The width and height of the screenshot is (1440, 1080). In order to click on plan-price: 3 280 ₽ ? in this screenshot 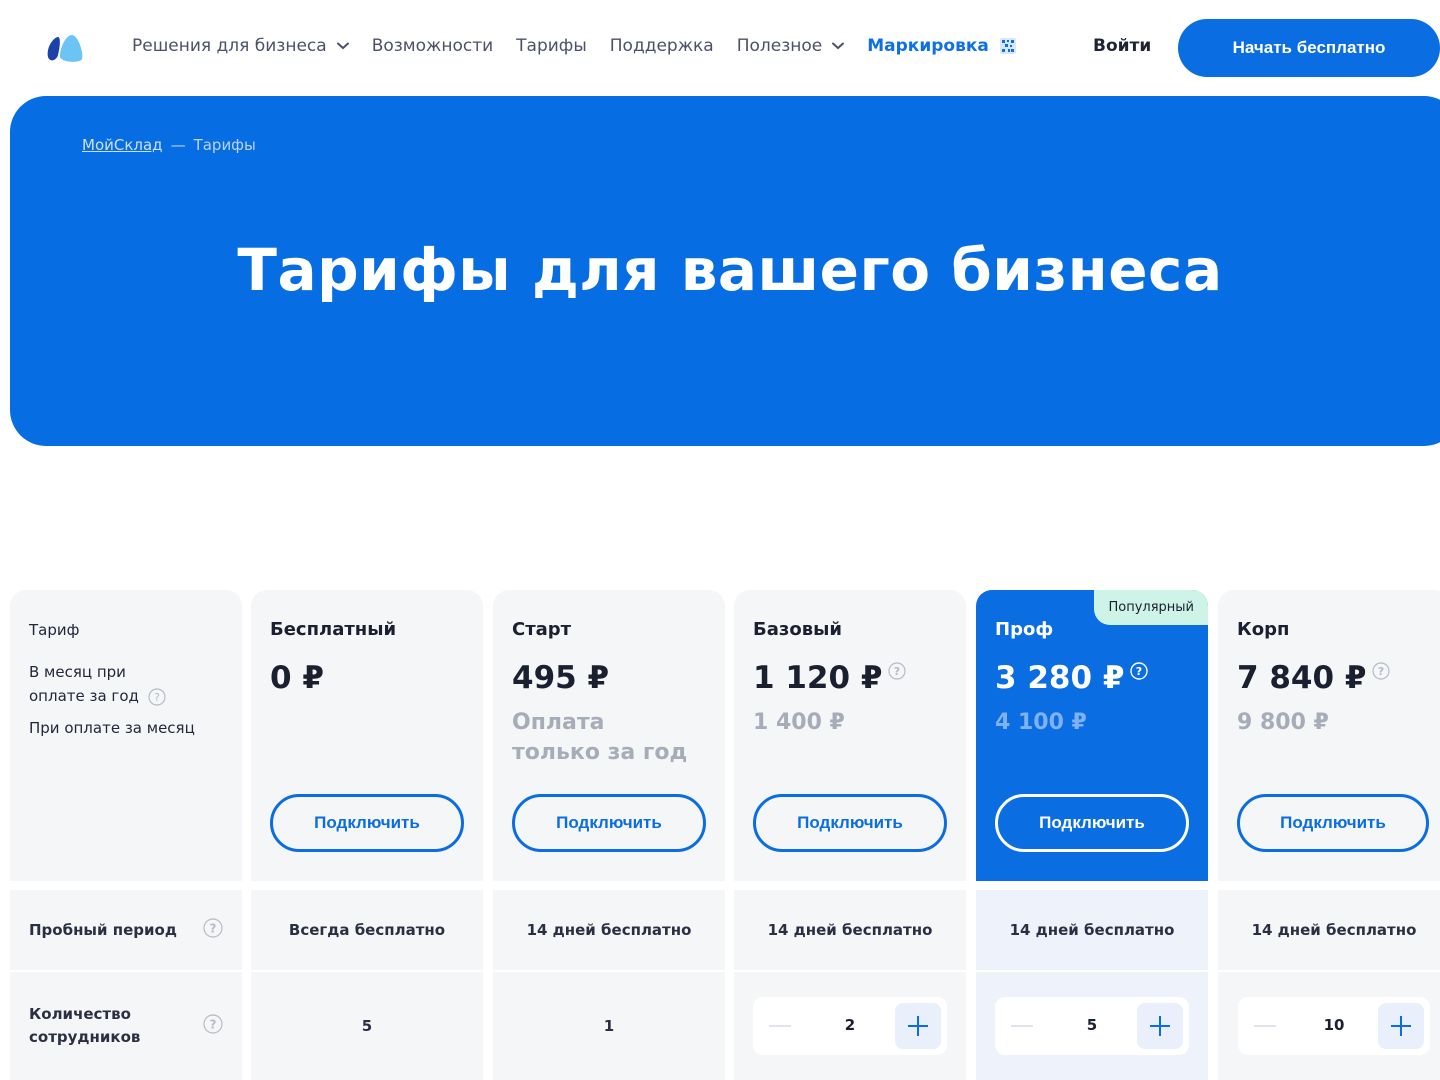, I will do `click(1072, 678)`.